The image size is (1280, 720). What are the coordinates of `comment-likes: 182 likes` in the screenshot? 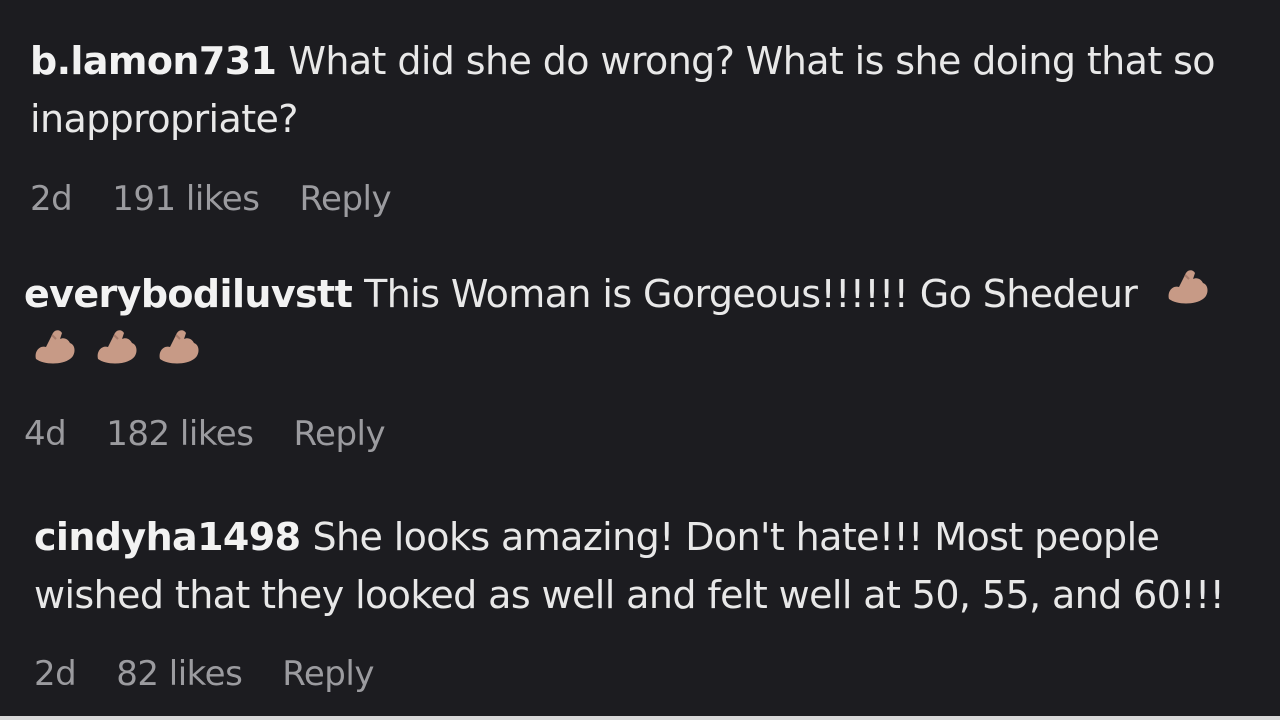 It's located at (180, 434).